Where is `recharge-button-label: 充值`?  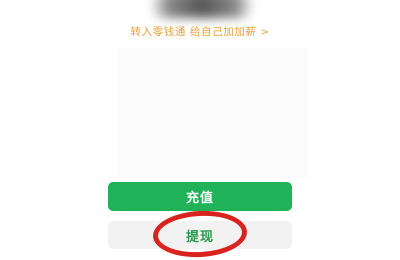 recharge-button-label: 充值 is located at coordinates (199, 198).